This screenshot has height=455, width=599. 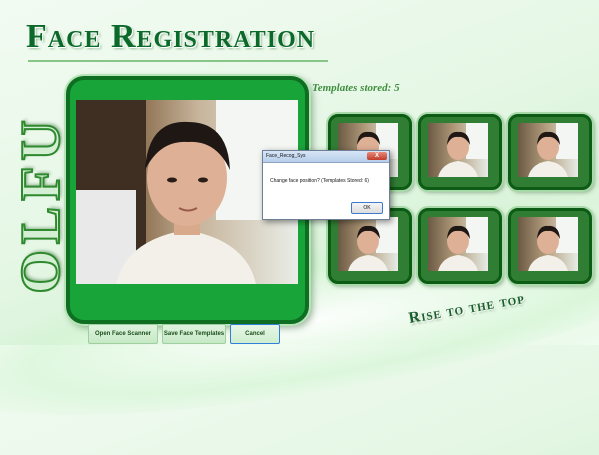 What do you see at coordinates (356, 88) in the screenshot?
I see `templates-stored-label: Templates stored: 5` at bounding box center [356, 88].